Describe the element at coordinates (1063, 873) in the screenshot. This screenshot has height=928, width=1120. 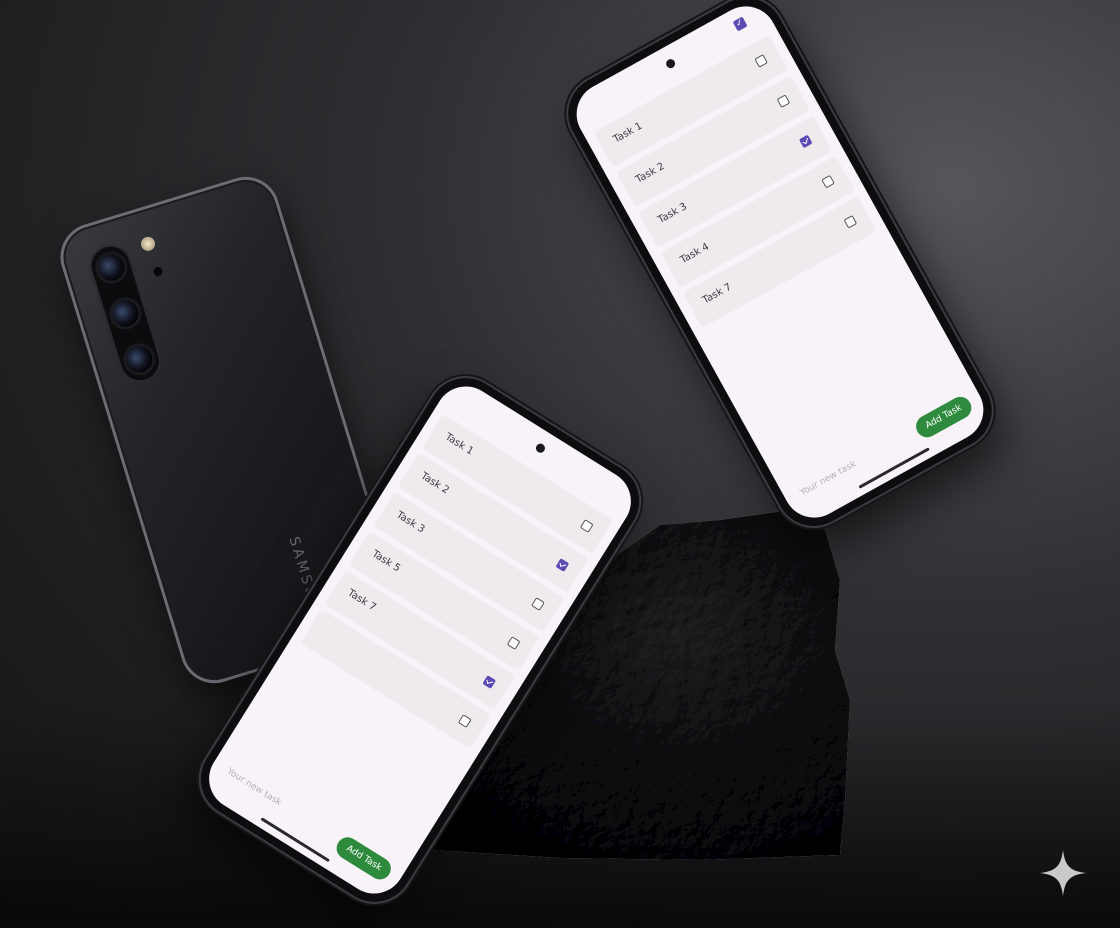
I see `sparkle-icon` at that location.